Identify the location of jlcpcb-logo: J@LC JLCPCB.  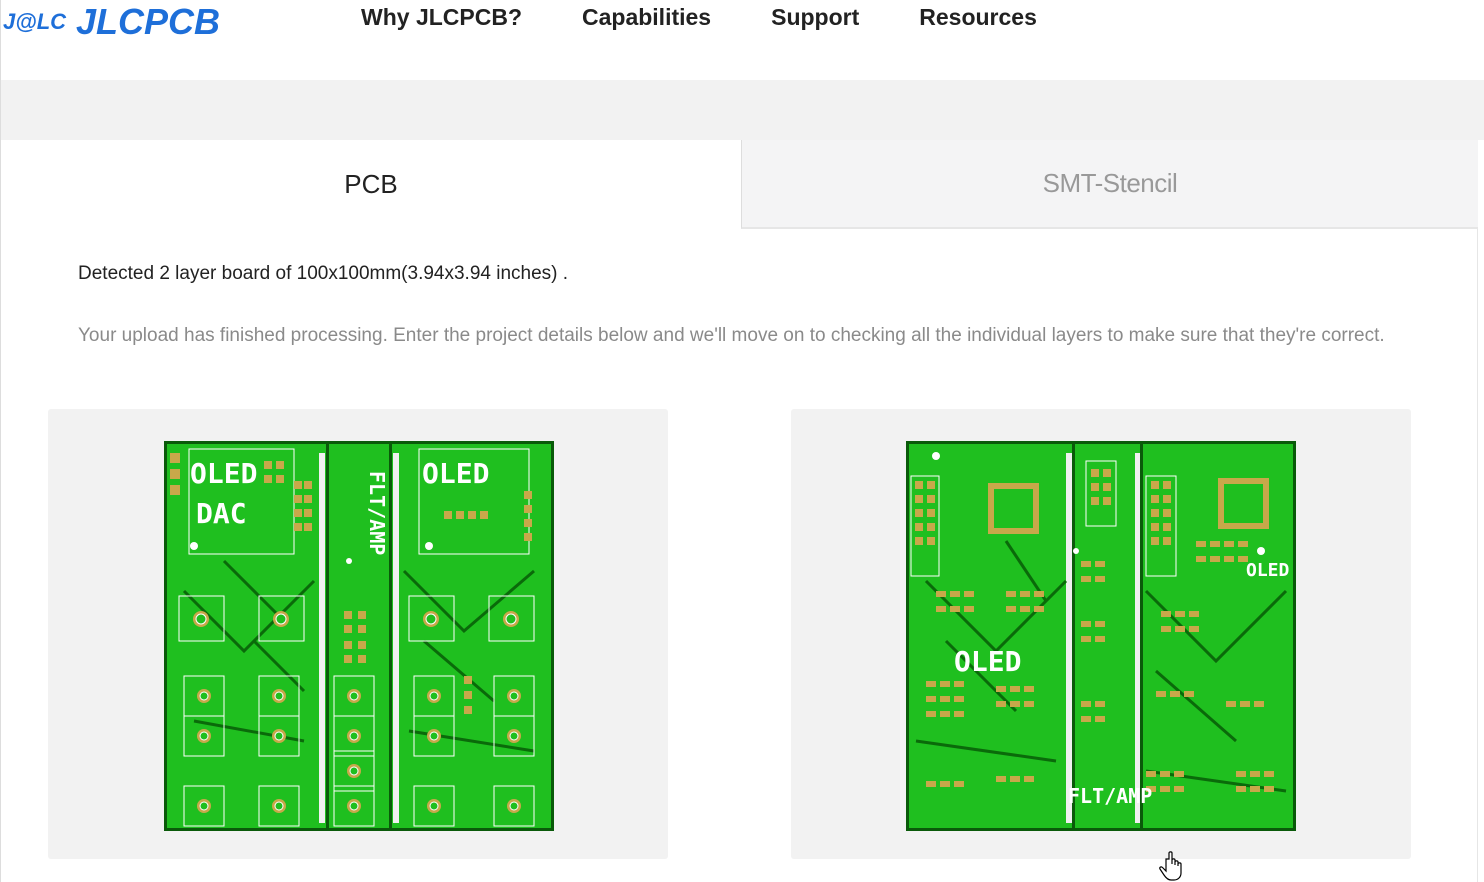
(111, 22).